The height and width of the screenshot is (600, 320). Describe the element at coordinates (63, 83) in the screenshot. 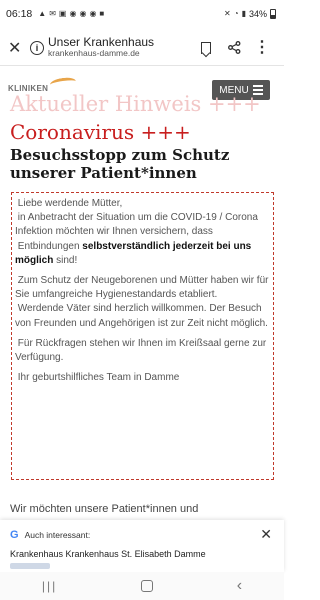

I see `logo-swoosh-icon` at that location.